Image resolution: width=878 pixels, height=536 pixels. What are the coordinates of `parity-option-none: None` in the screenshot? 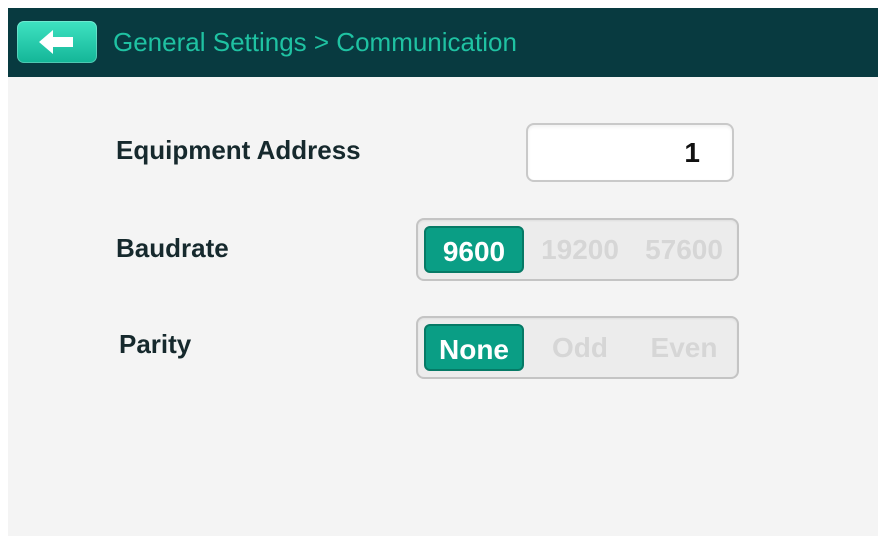 It's located at (474, 347).